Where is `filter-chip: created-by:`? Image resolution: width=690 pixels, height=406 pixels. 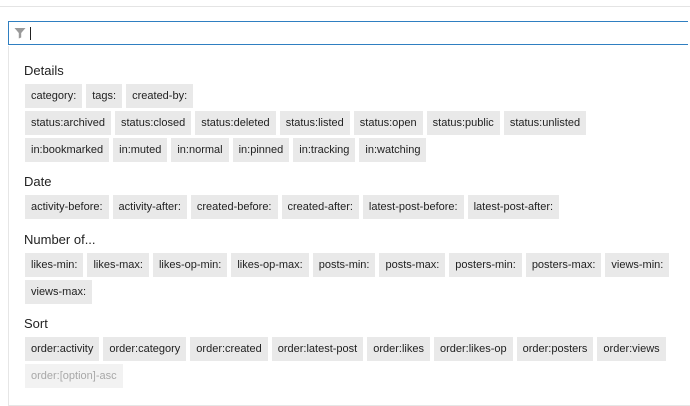 filter-chip: created-by: is located at coordinates (160, 96).